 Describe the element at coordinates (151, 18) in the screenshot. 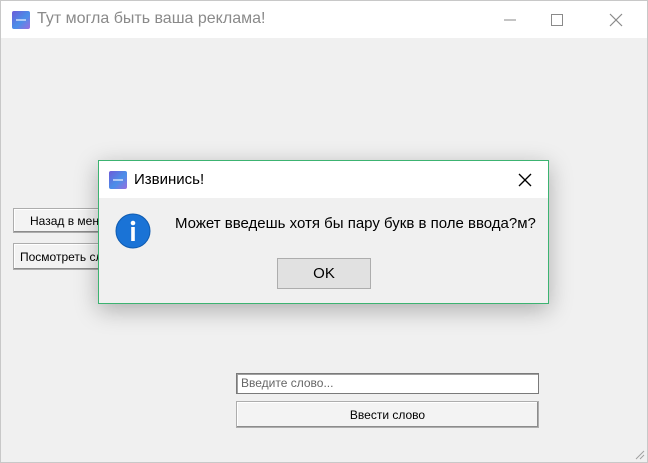

I see `window-title: Тут могла быть ваша реклама!` at that location.